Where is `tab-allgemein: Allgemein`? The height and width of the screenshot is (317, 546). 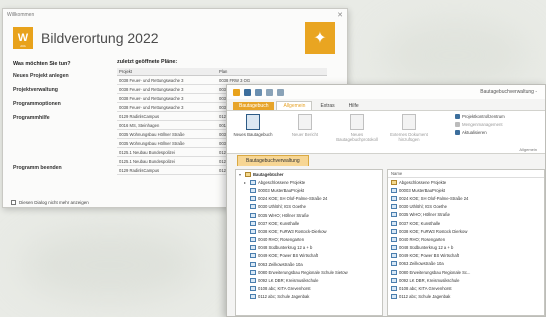
tab-allgemein: Allgemein is located at coordinates (294, 105).